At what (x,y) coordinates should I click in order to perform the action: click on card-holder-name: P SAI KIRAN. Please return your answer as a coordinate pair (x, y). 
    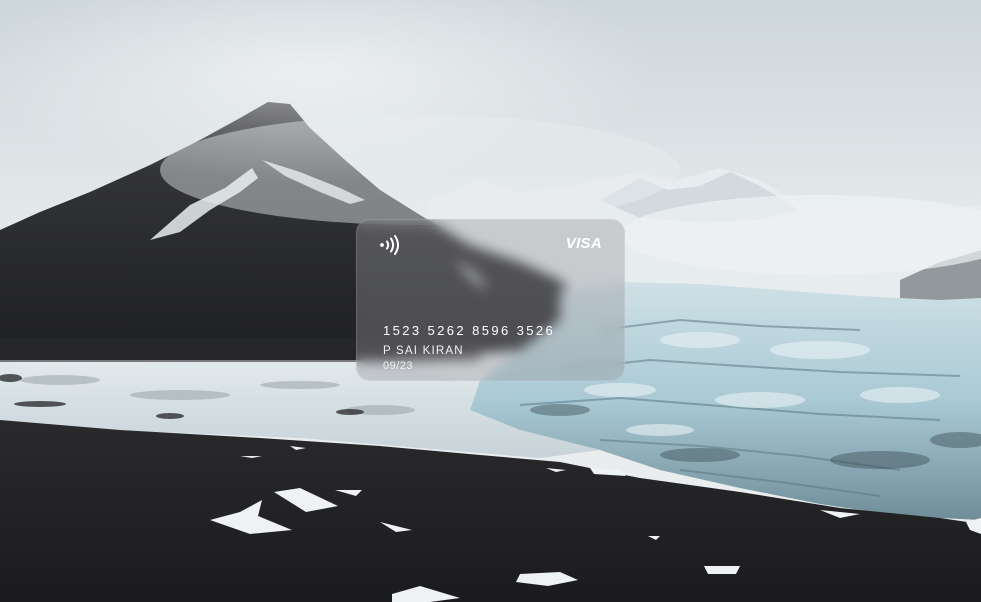
    Looking at the image, I should click on (423, 351).